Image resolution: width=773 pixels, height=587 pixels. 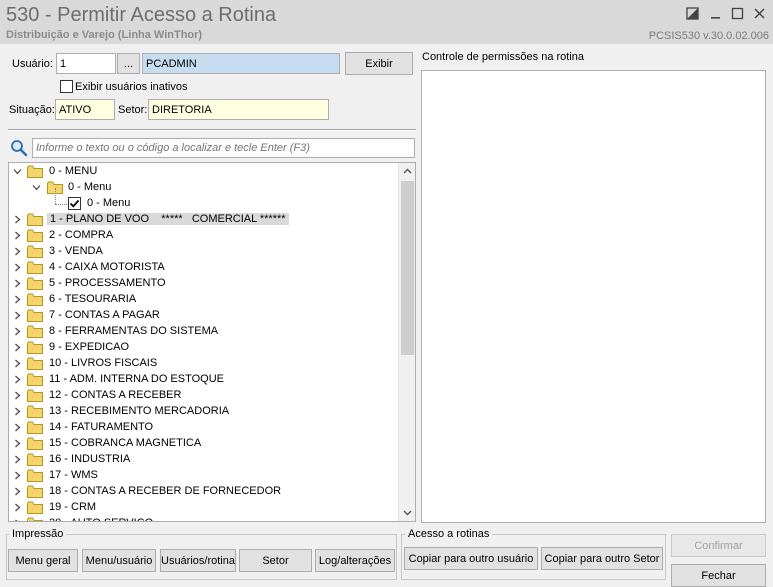 I want to click on tree-node: 19 - CRM, so click(x=212, y=508).